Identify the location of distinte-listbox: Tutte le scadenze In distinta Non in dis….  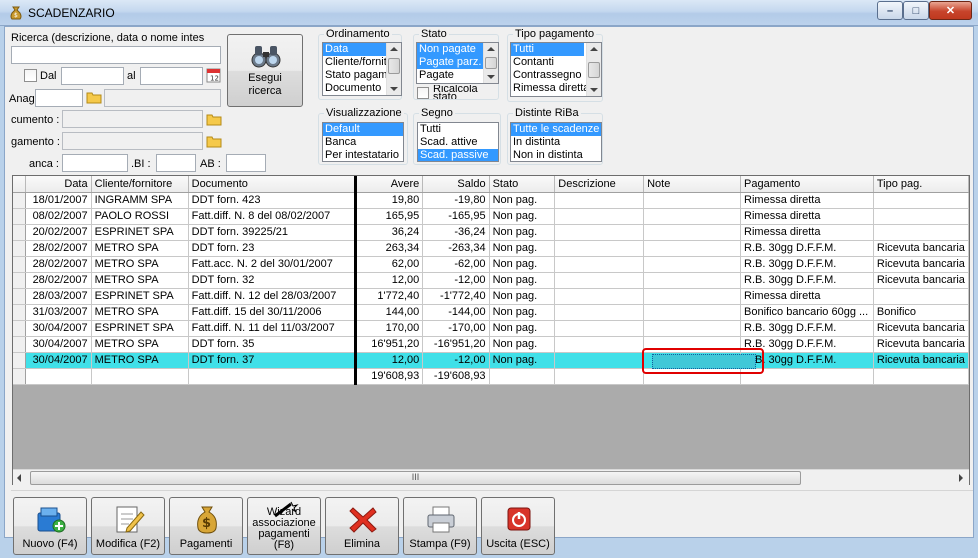
(556, 142).